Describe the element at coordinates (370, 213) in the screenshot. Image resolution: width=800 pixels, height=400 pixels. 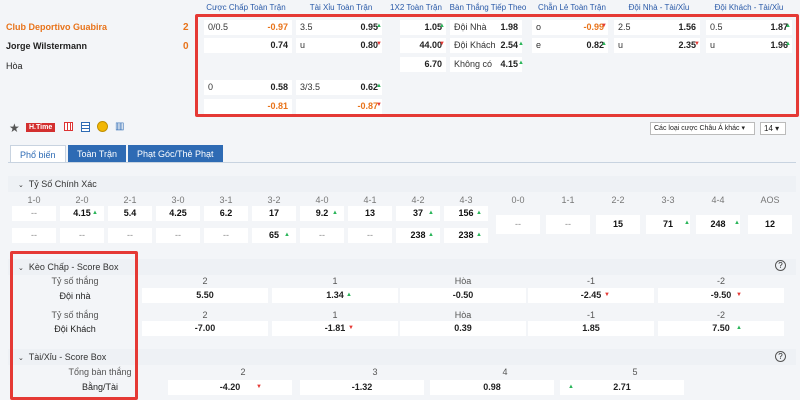
I see `score-odds-cell: 13` at that location.